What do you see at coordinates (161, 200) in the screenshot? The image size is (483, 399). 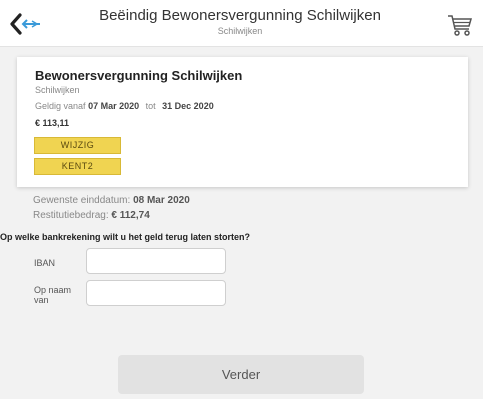 I see `end-date-value: 08 Mar 2020` at bounding box center [161, 200].